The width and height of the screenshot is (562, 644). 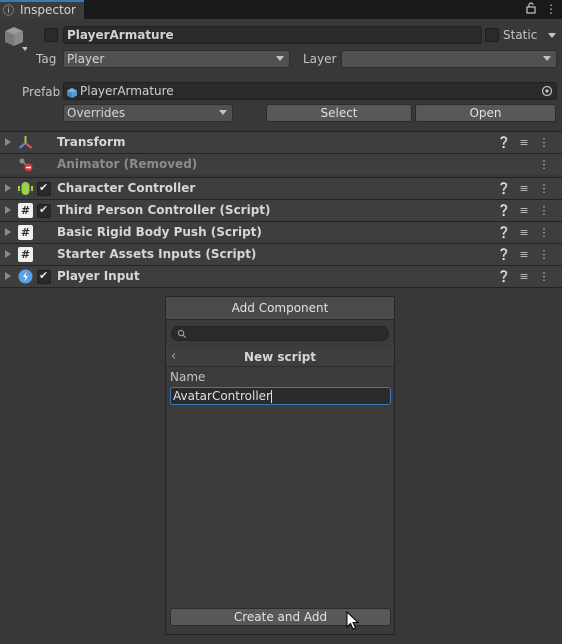 I want to click on prefab-select-button: Select, so click(x=339, y=113).